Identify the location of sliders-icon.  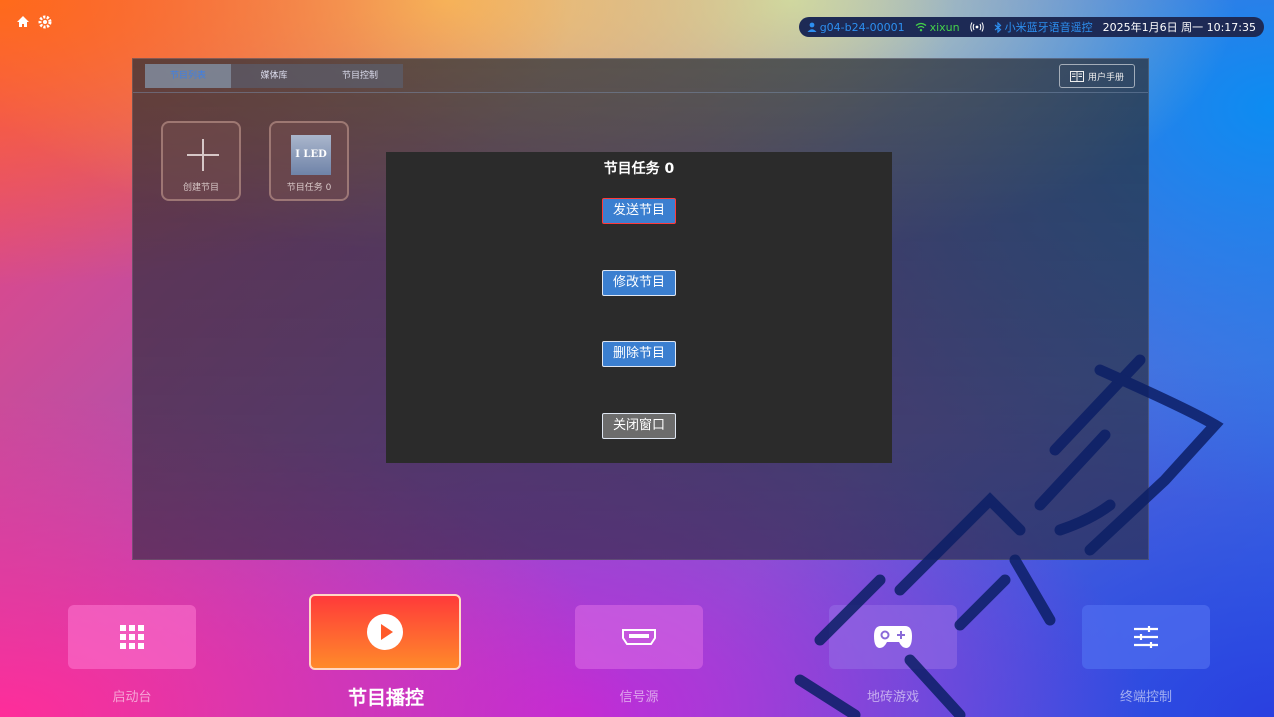
(1146, 637).